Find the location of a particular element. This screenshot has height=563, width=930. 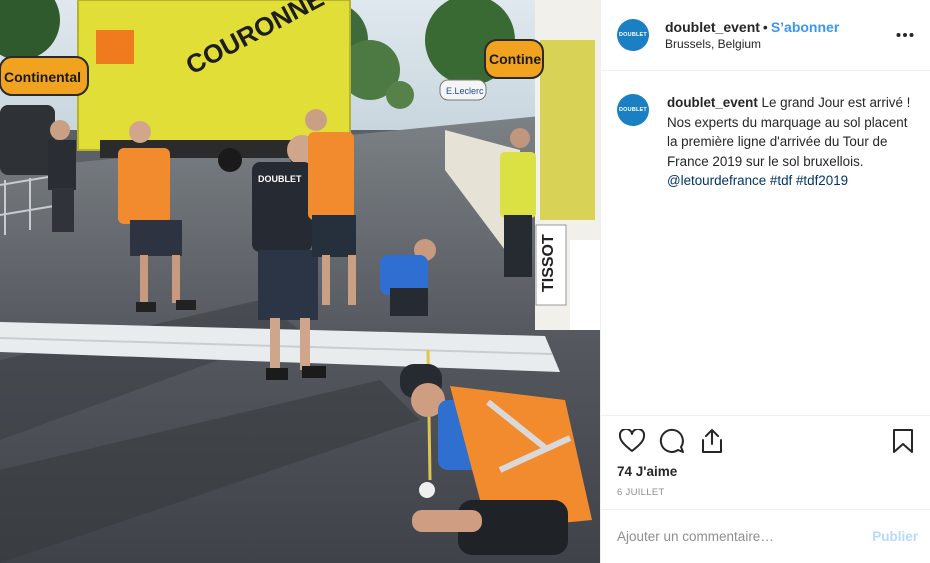

likes-count: 74 J'aime is located at coordinates (765, 471).